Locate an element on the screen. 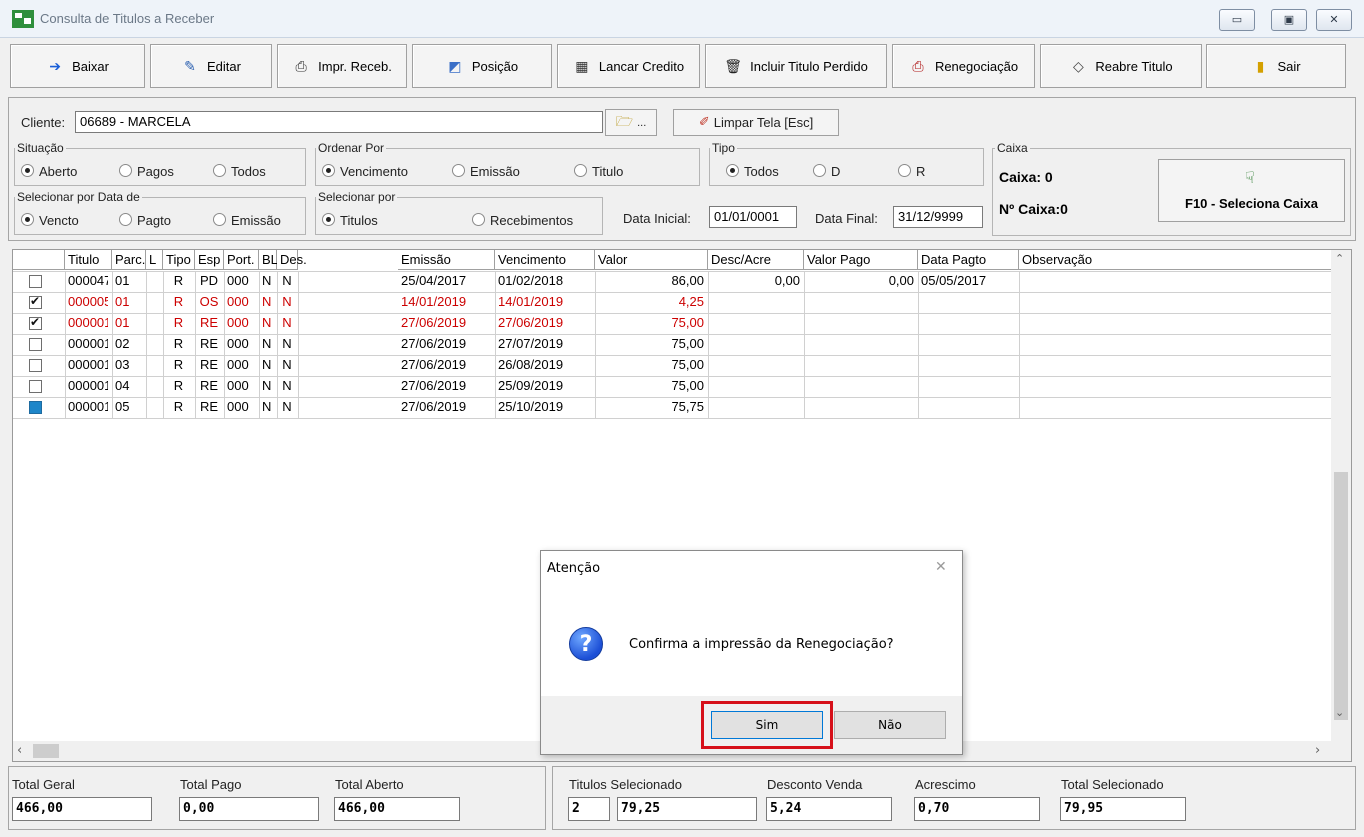 This screenshot has height=837, width=1364. column-header: BL is located at coordinates (268, 260).